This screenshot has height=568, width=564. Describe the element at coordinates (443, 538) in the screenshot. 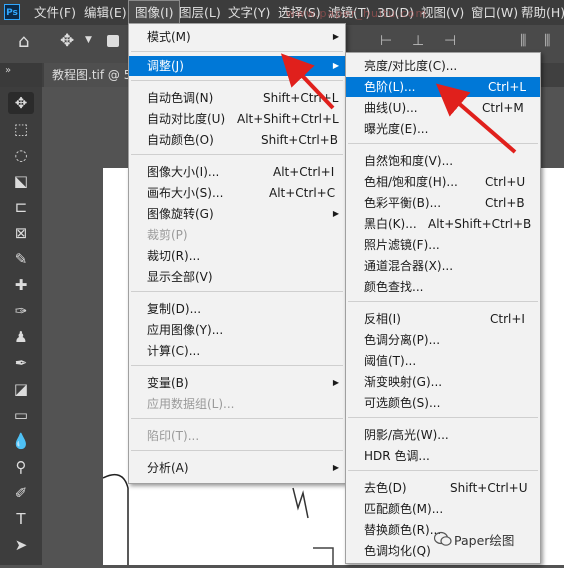

I see `wechat-icon` at that location.